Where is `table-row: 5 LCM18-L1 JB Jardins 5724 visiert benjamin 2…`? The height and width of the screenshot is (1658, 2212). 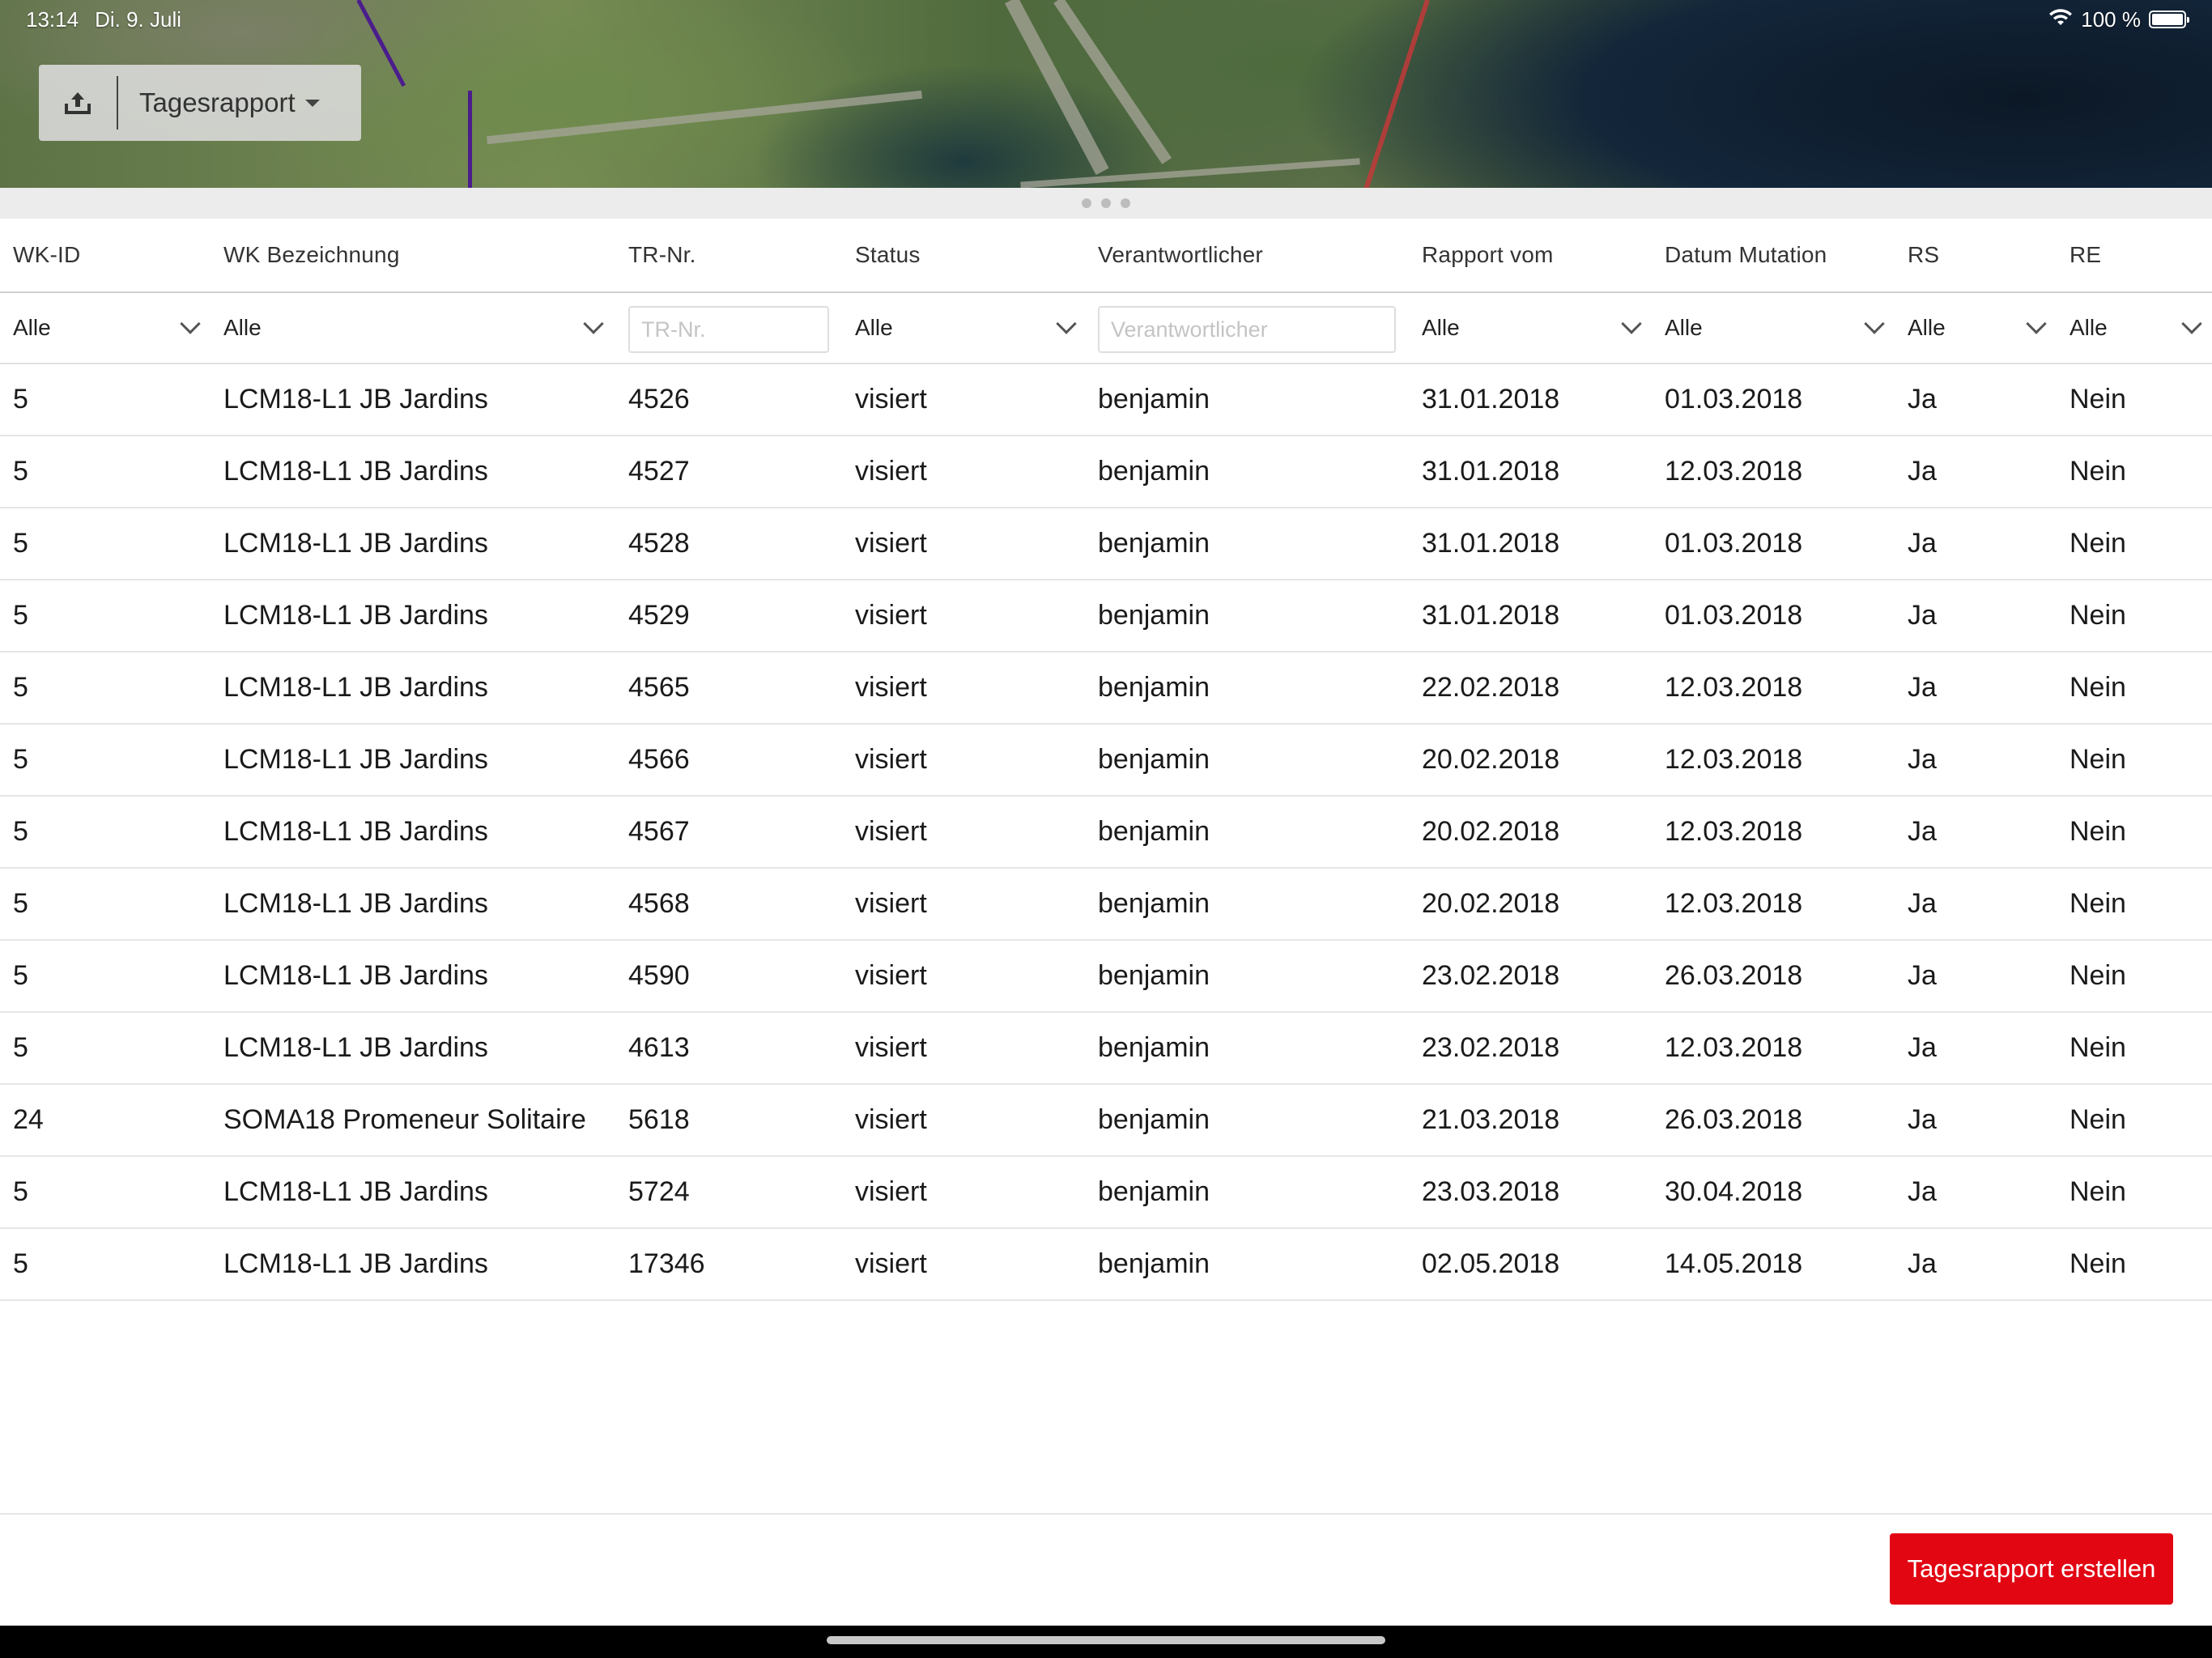 table-row: 5 LCM18-L1 JB Jardins 5724 visiert benjamin 2… is located at coordinates (1106, 1193).